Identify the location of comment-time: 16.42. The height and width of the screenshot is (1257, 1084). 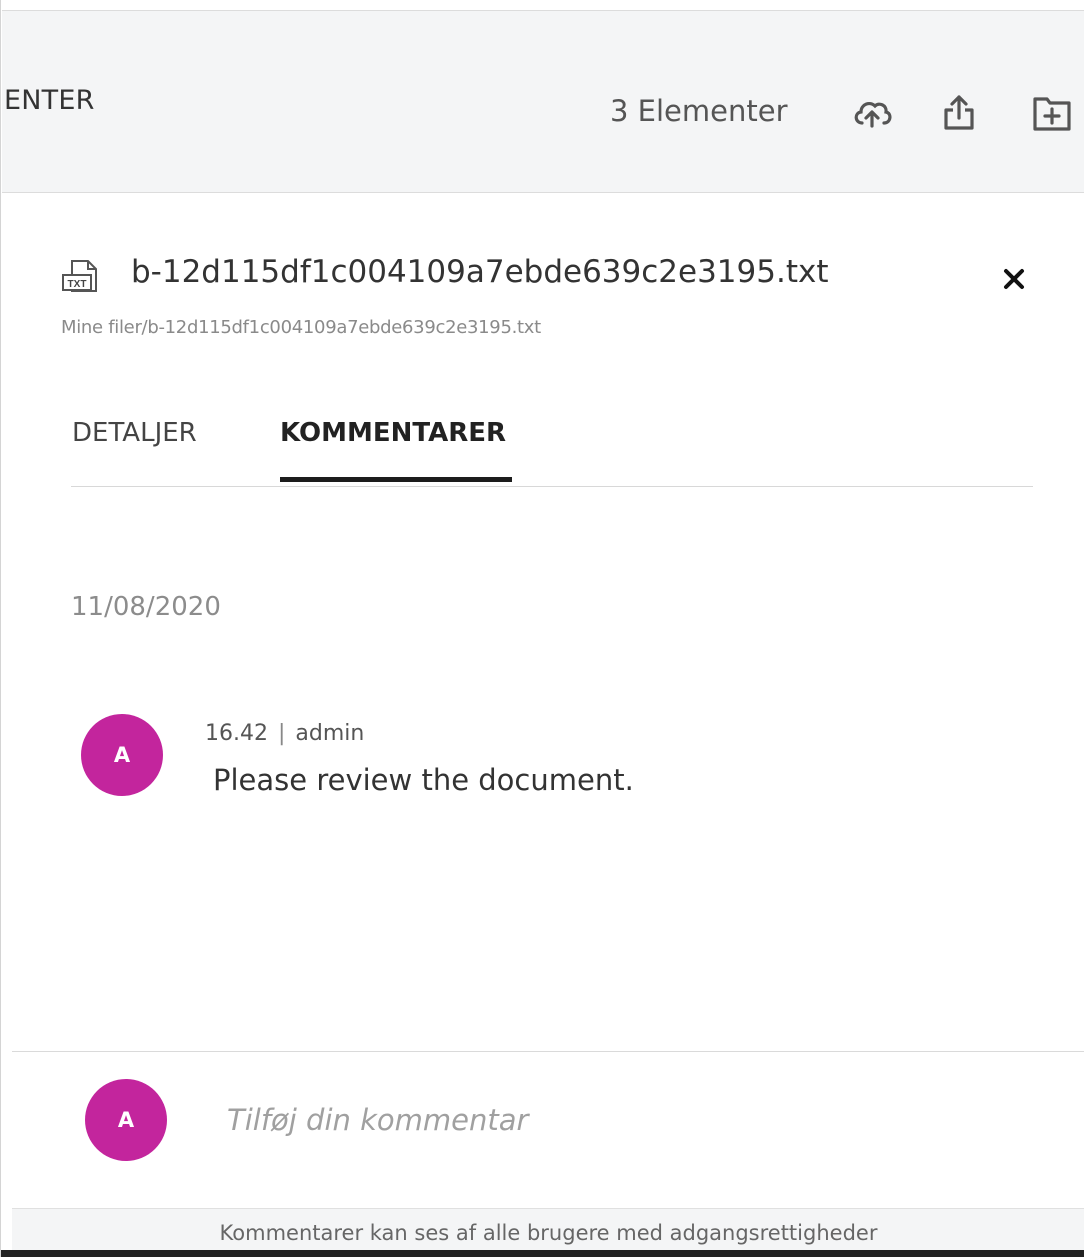
(236, 733).